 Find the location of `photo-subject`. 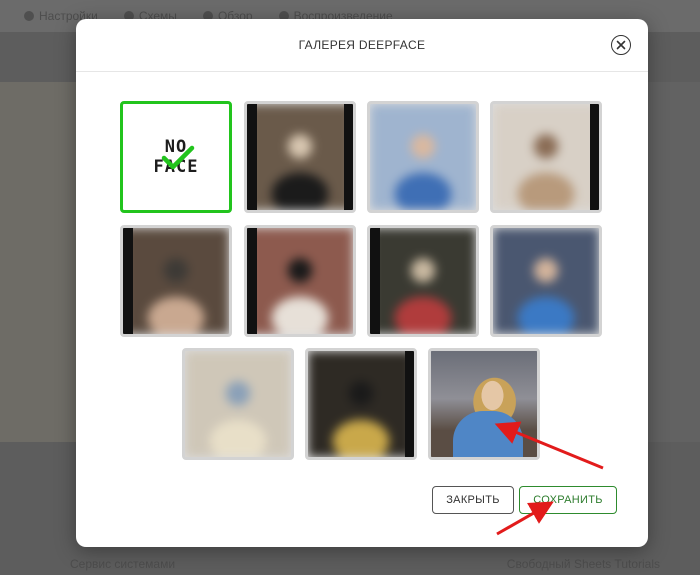

photo-subject is located at coordinates (488, 434).